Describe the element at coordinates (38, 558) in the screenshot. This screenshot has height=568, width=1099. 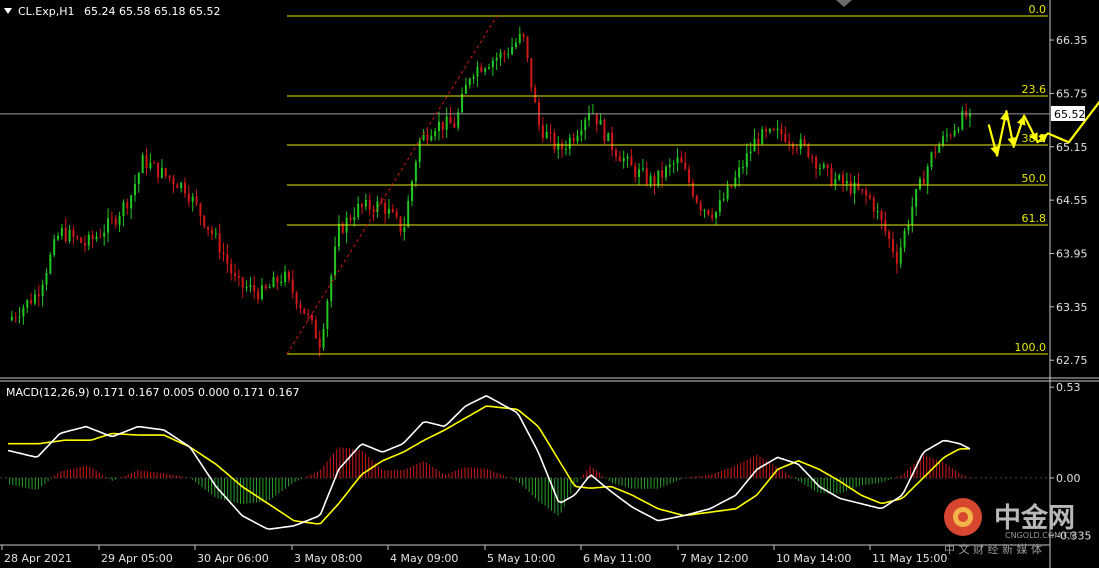
I see `time-tick-label: 28 Apr 2021` at that location.